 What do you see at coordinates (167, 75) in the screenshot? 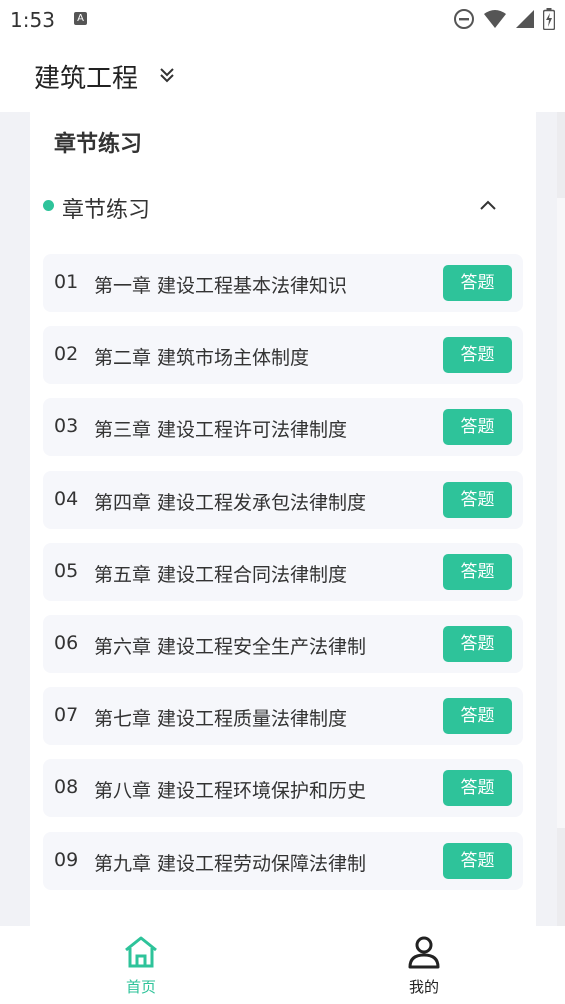
I see `double-chevron-down-icon` at bounding box center [167, 75].